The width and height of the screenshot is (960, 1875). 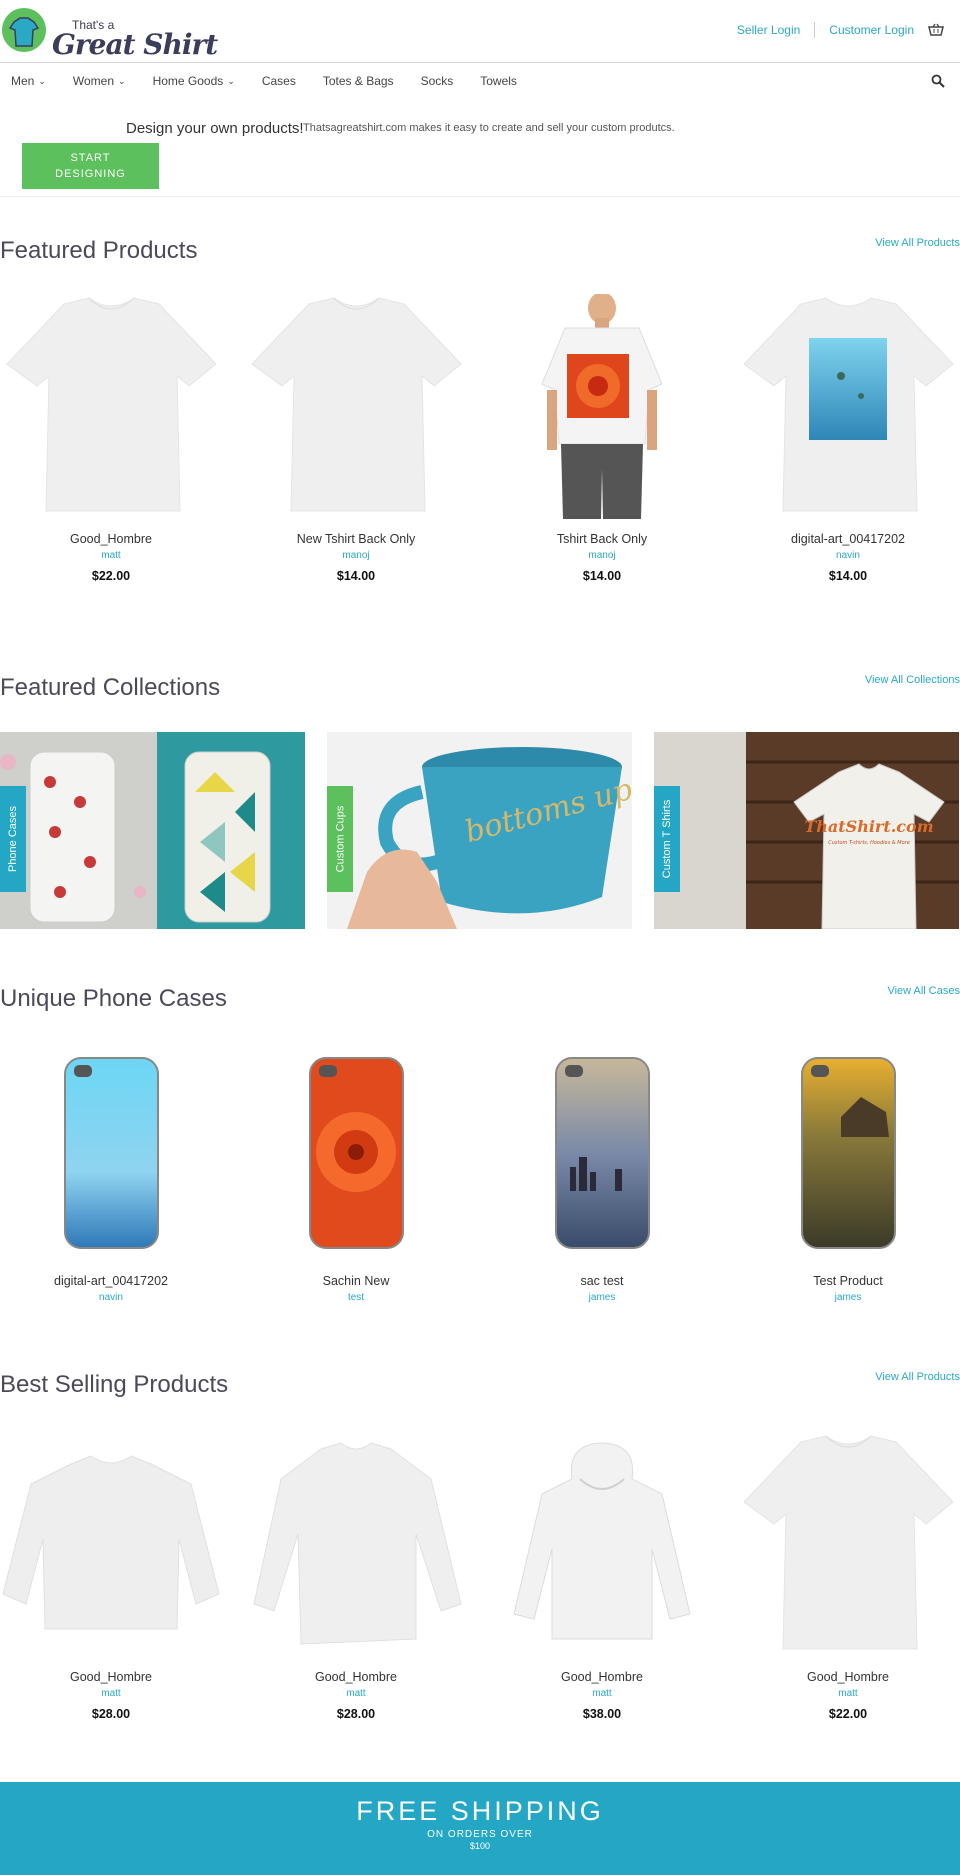 What do you see at coordinates (28, 81) in the screenshot?
I see `nav-item-men: Men ⌄` at bounding box center [28, 81].